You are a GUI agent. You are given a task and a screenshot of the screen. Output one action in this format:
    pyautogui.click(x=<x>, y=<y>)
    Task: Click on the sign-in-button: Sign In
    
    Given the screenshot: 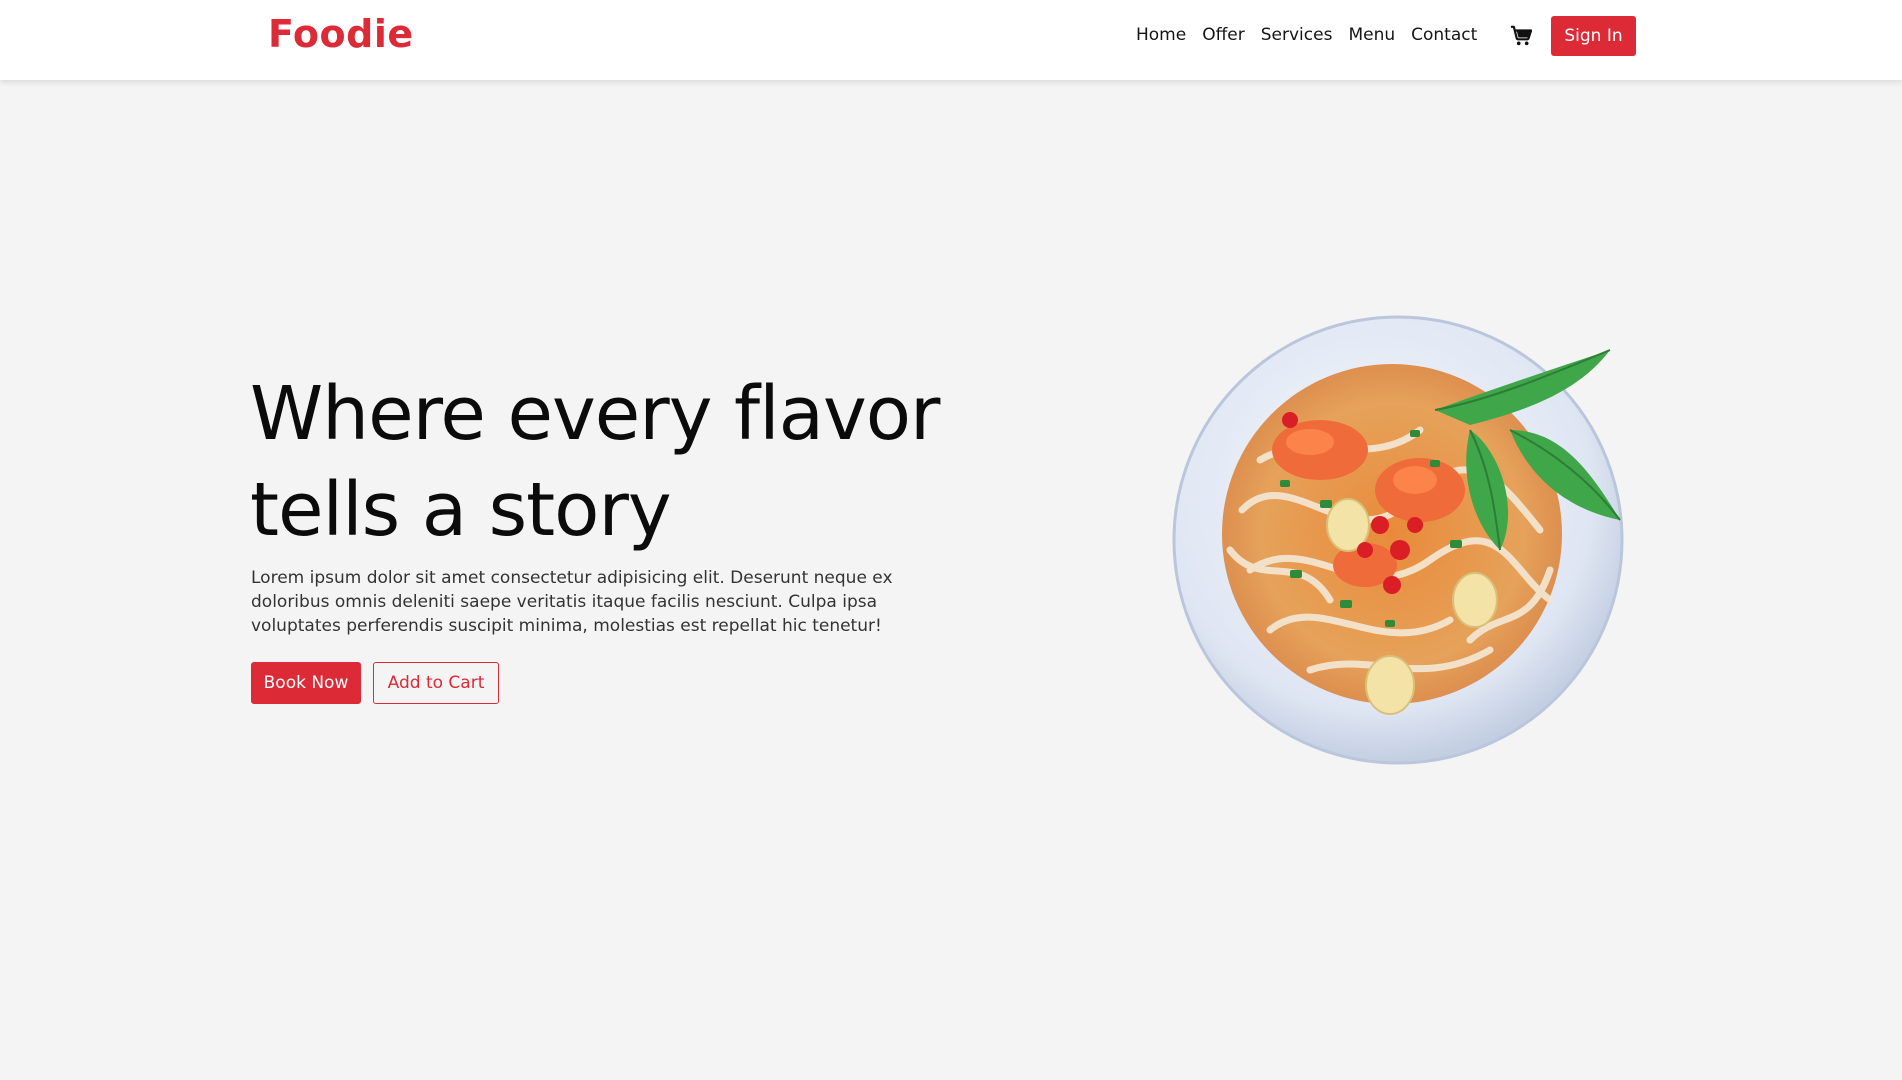 What is the action you would take?
    pyautogui.click(x=1593, y=36)
    